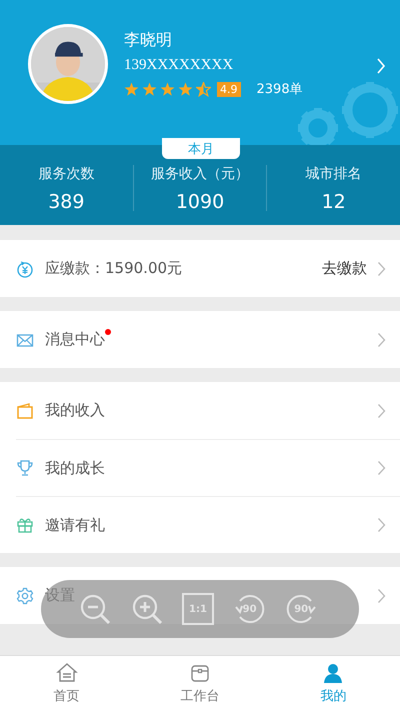  I want to click on stat-label: 服务收入（元）, so click(200, 174).